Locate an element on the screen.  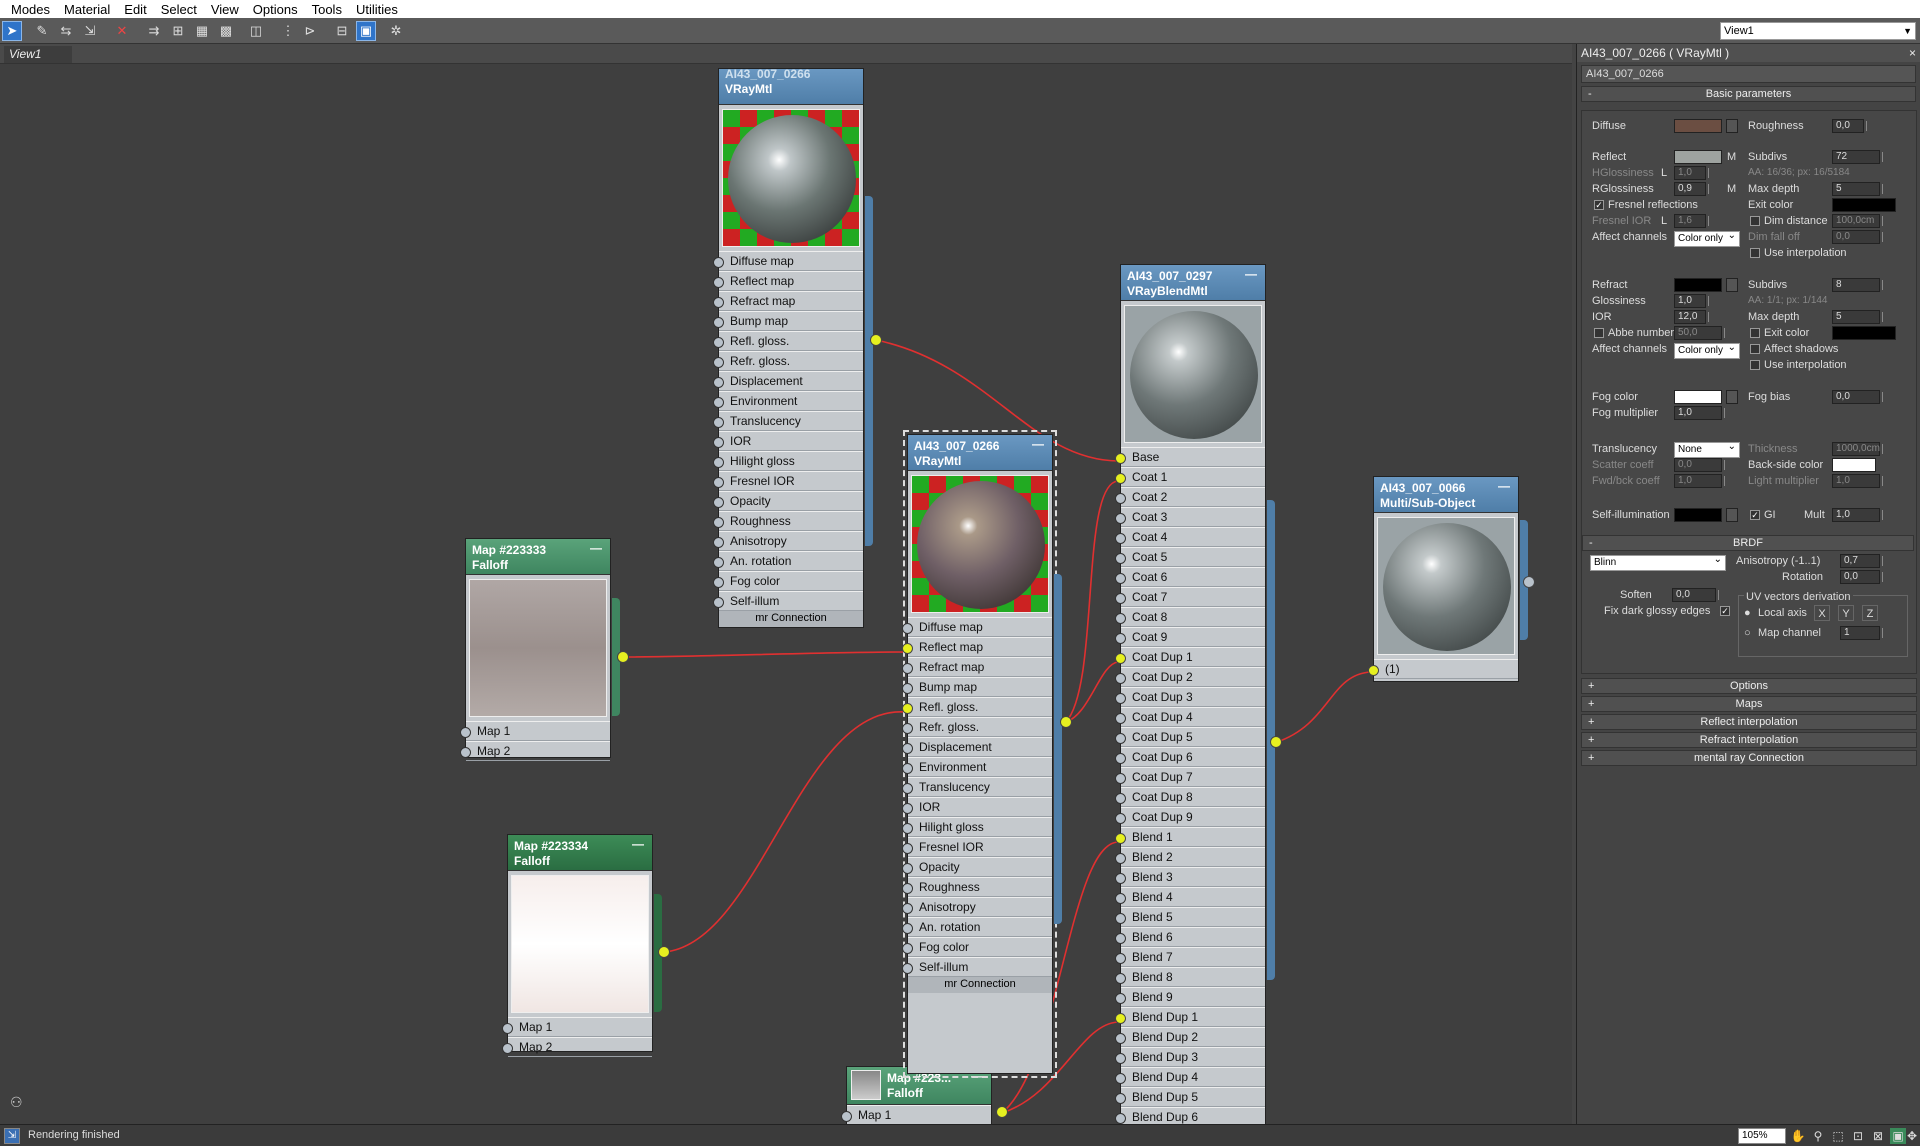
axis-z-button: Z is located at coordinates (1870, 613).